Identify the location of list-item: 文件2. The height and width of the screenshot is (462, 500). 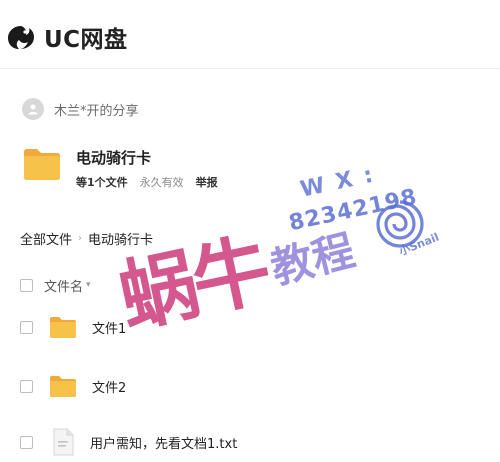
(255, 386).